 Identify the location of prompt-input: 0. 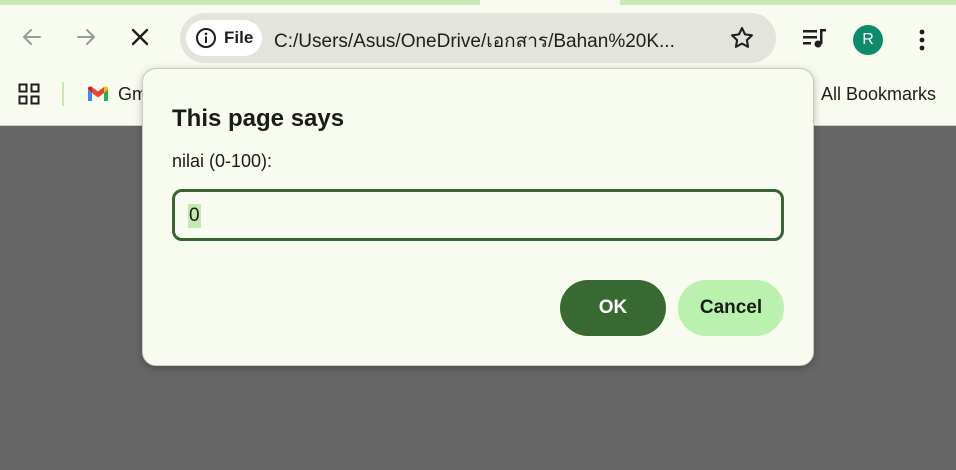
(478, 215).